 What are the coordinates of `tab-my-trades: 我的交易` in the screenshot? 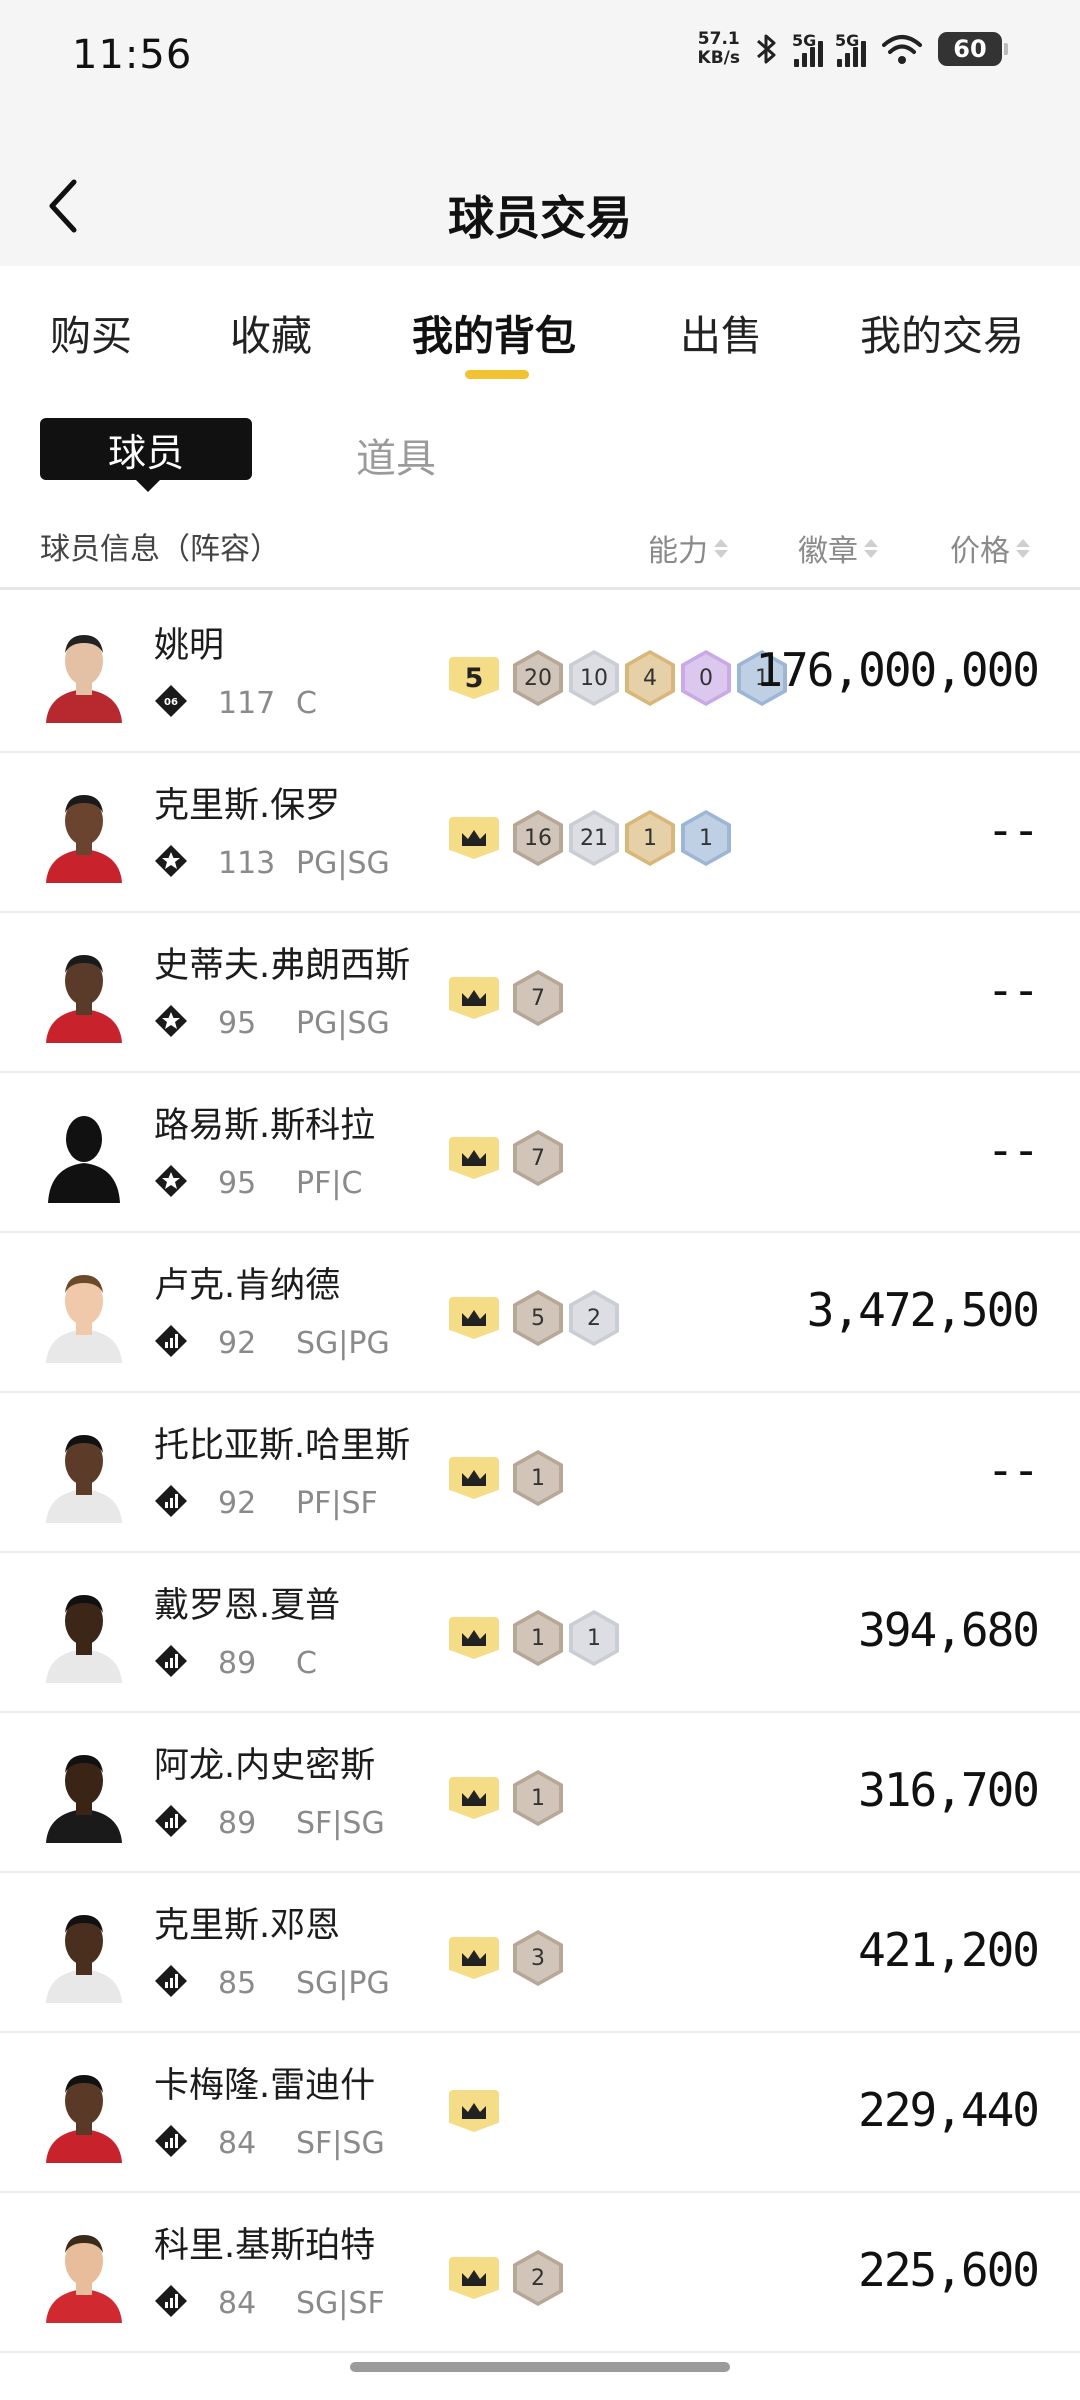 It's located at (942, 332).